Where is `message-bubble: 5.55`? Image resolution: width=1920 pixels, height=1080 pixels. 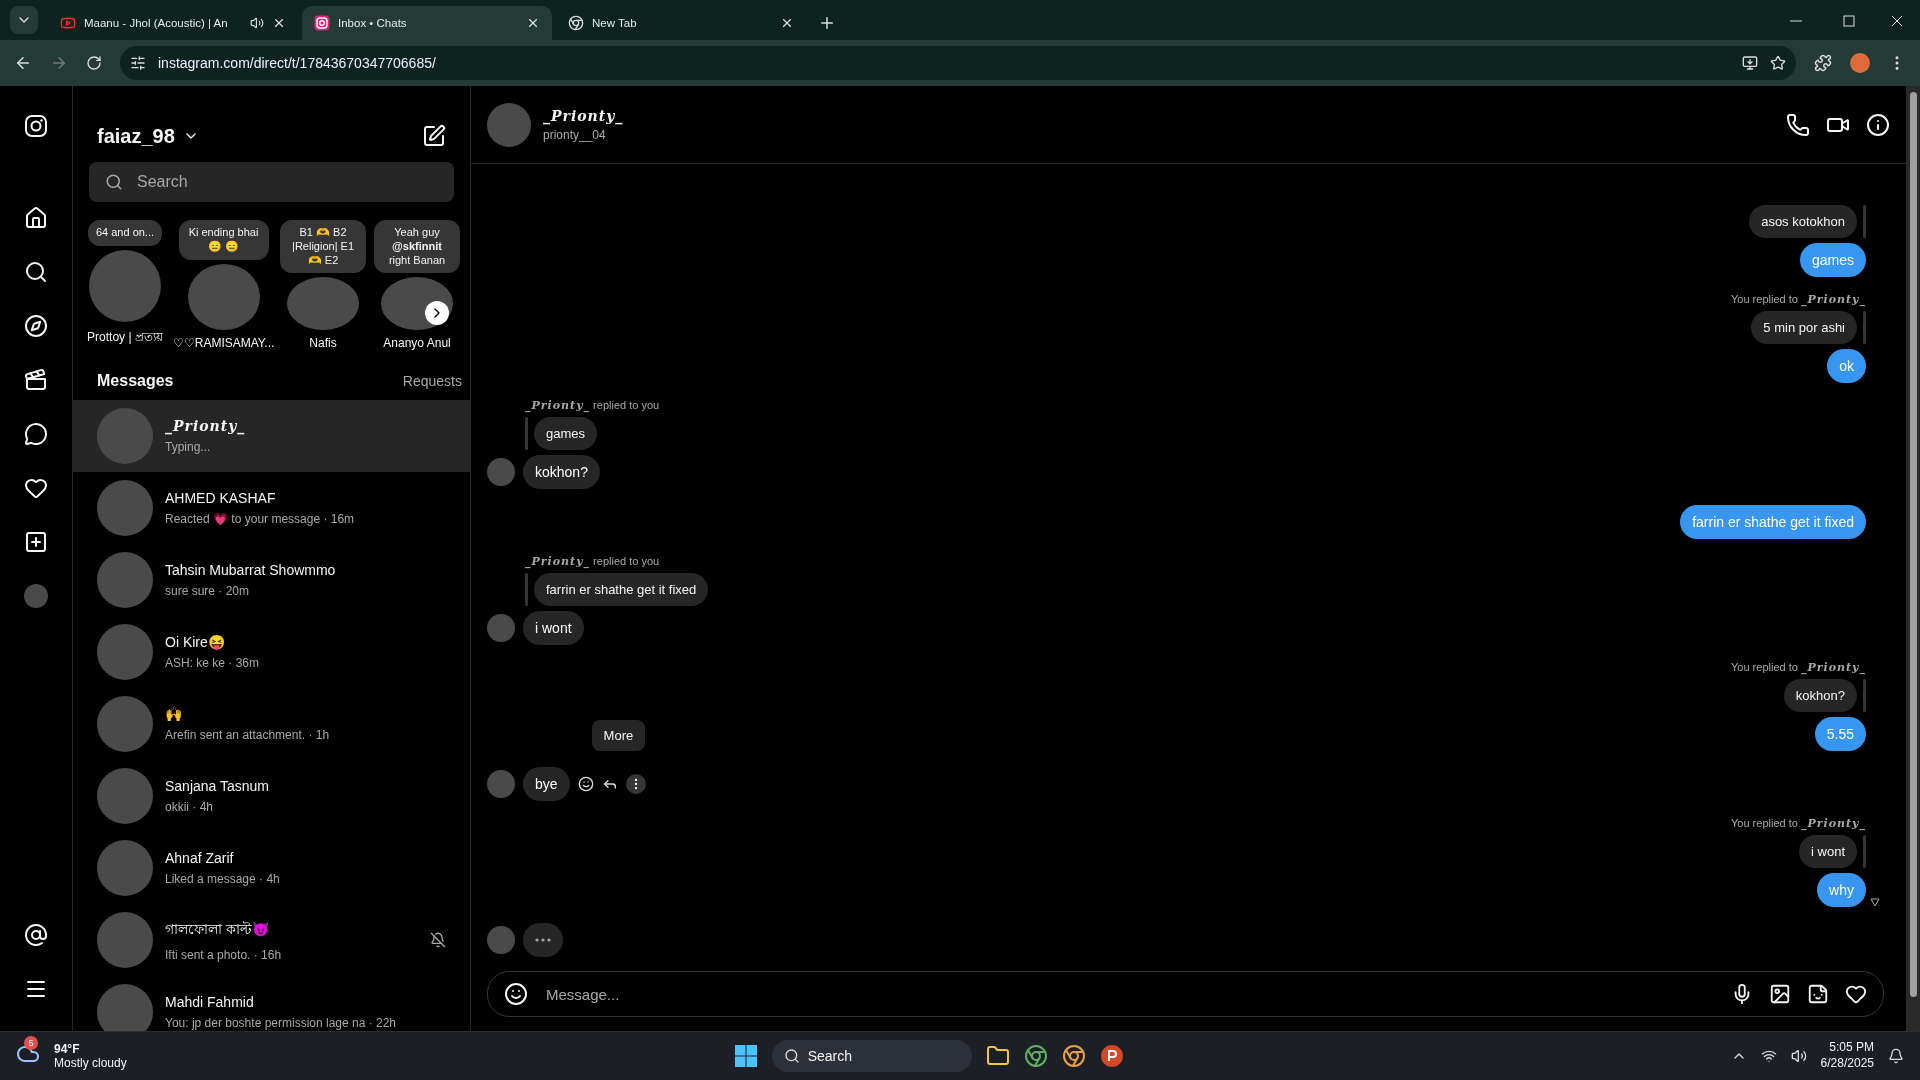
message-bubble: 5.55 is located at coordinates (1840, 734).